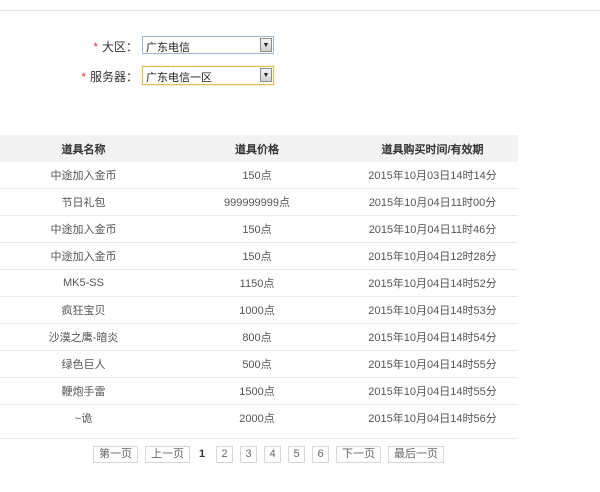  What do you see at coordinates (83, 337) in the screenshot?
I see `cell-item-name: 沙漠之鹰-暗炎` at bounding box center [83, 337].